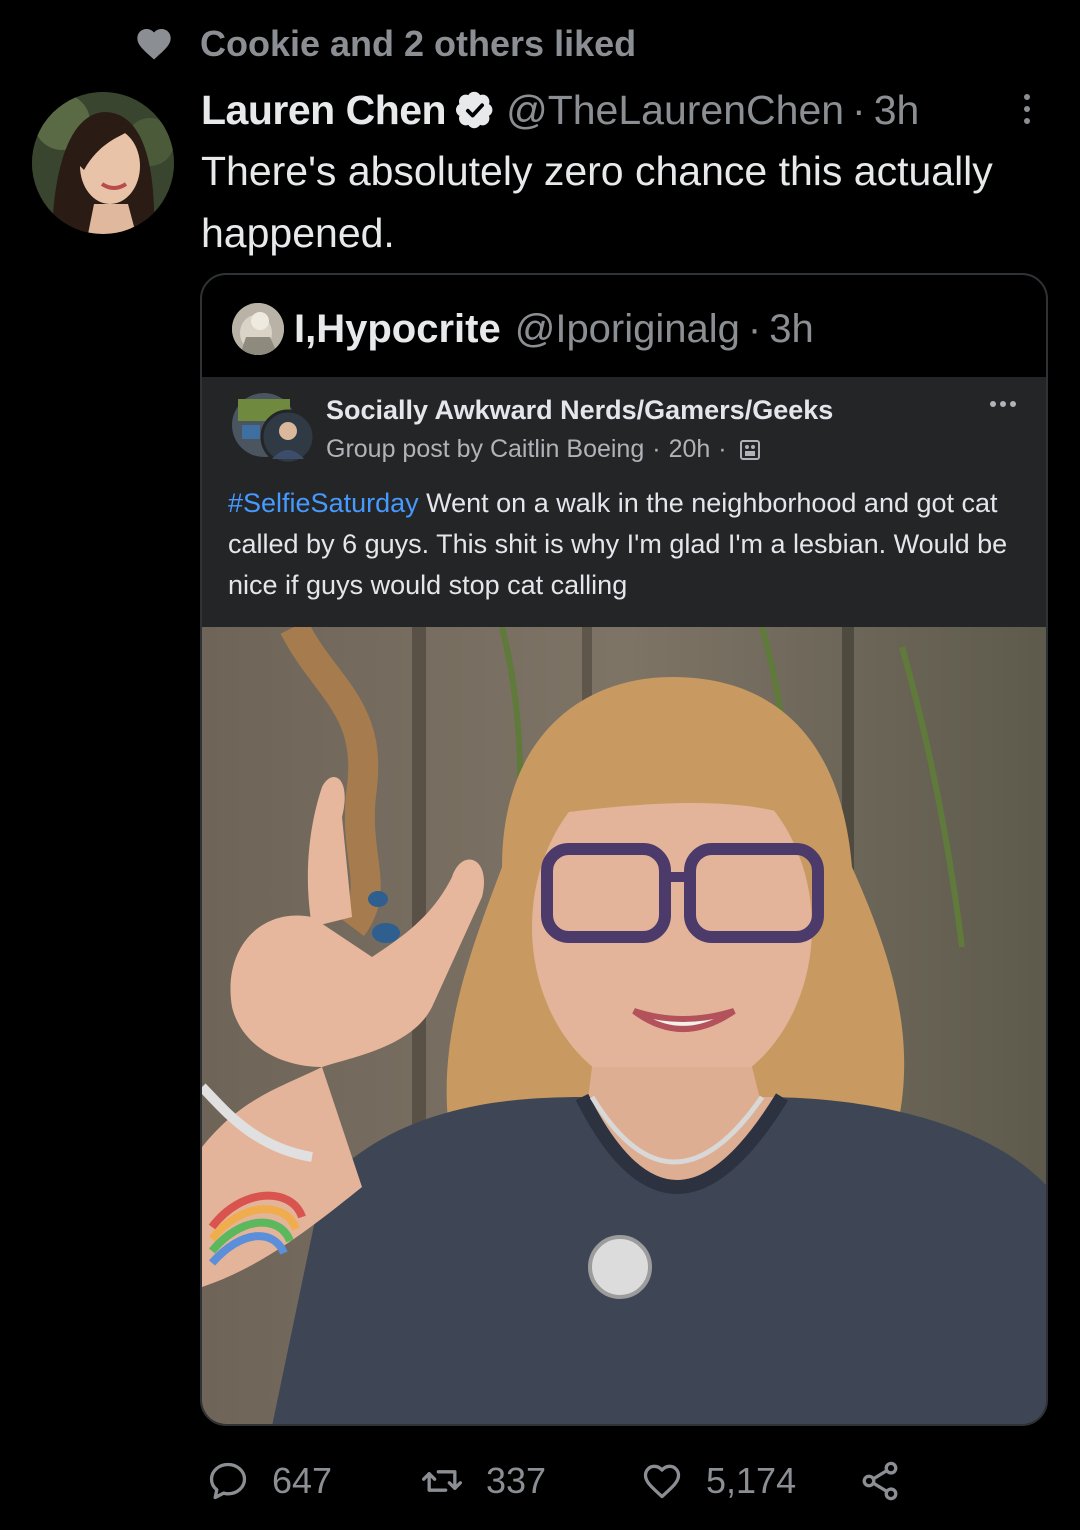  I want to click on author-display-name: Lauren Chen, so click(324, 110).